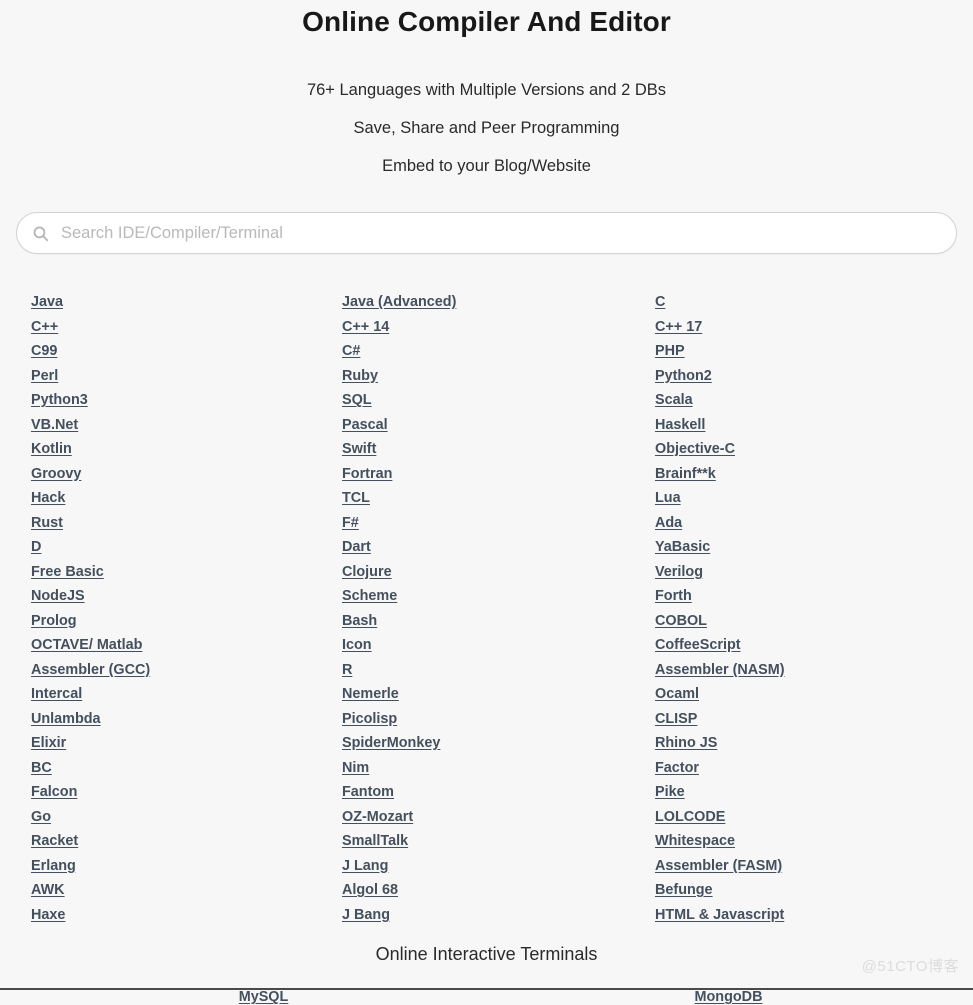 The height and width of the screenshot is (1005, 973). What do you see at coordinates (369, 719) in the screenshot?
I see `language-link: Picolisp` at bounding box center [369, 719].